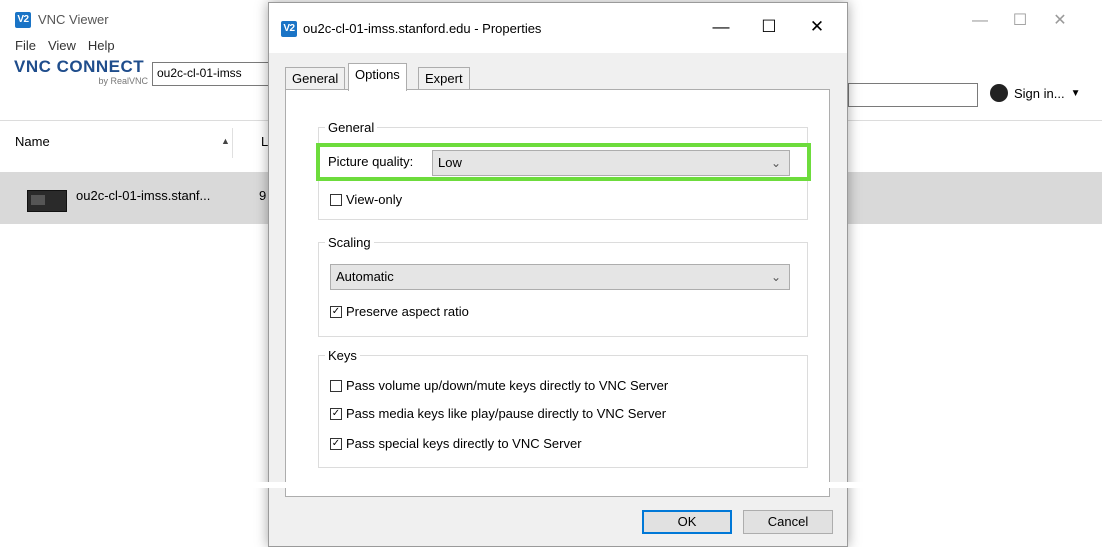 The width and height of the screenshot is (1102, 547). What do you see at coordinates (1060, 20) in the screenshot?
I see `main-close-button: ✕` at bounding box center [1060, 20].